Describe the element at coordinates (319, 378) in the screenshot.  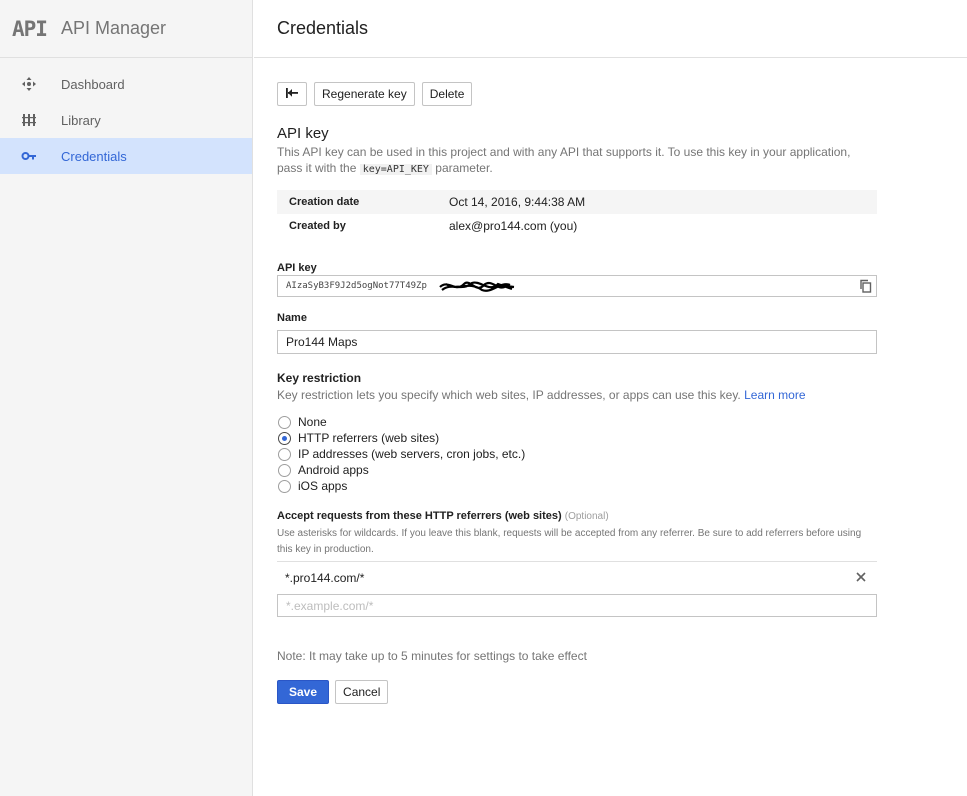
I see `key-restriction-title: Key restriction` at that location.